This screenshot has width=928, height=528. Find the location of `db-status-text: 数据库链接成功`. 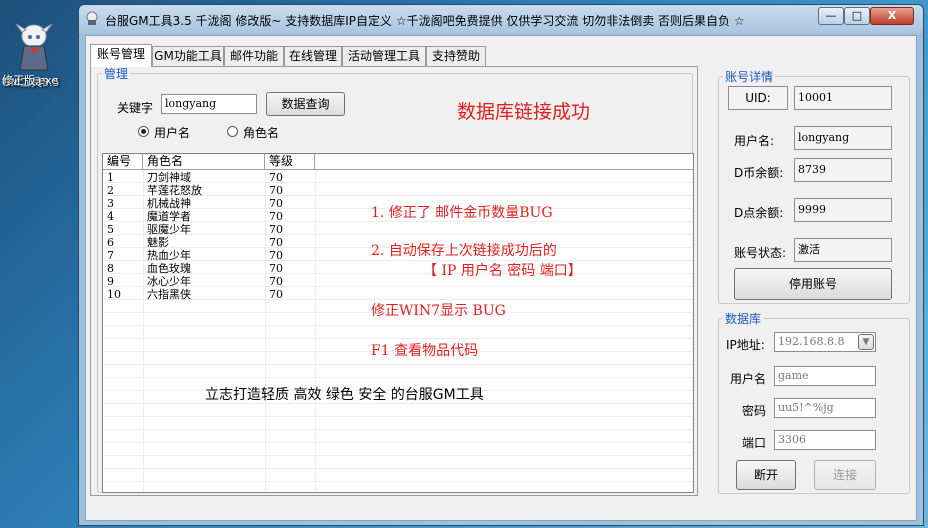

db-status-text: 数据库链接成功 is located at coordinates (524, 112).